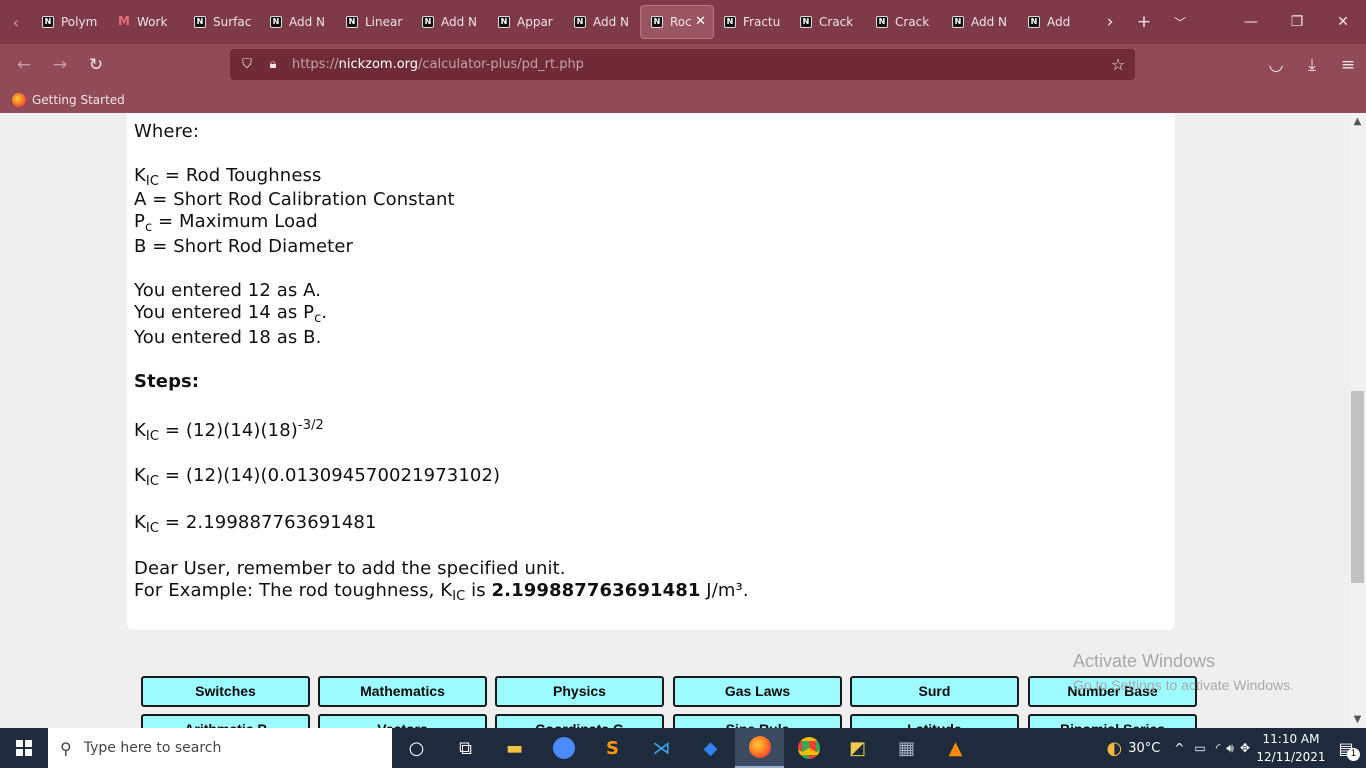 The width and height of the screenshot is (1366, 768). Describe the element at coordinates (79, 22) in the screenshot. I see `tab-label: Polym` at that location.